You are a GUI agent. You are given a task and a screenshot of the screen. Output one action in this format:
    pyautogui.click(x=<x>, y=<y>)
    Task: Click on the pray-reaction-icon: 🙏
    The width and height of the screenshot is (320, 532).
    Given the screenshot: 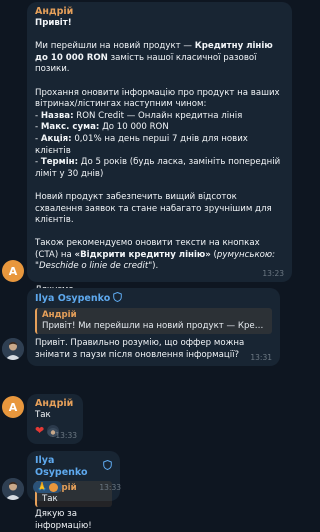 What is the action you would take?
    pyautogui.click(x=42, y=486)
    